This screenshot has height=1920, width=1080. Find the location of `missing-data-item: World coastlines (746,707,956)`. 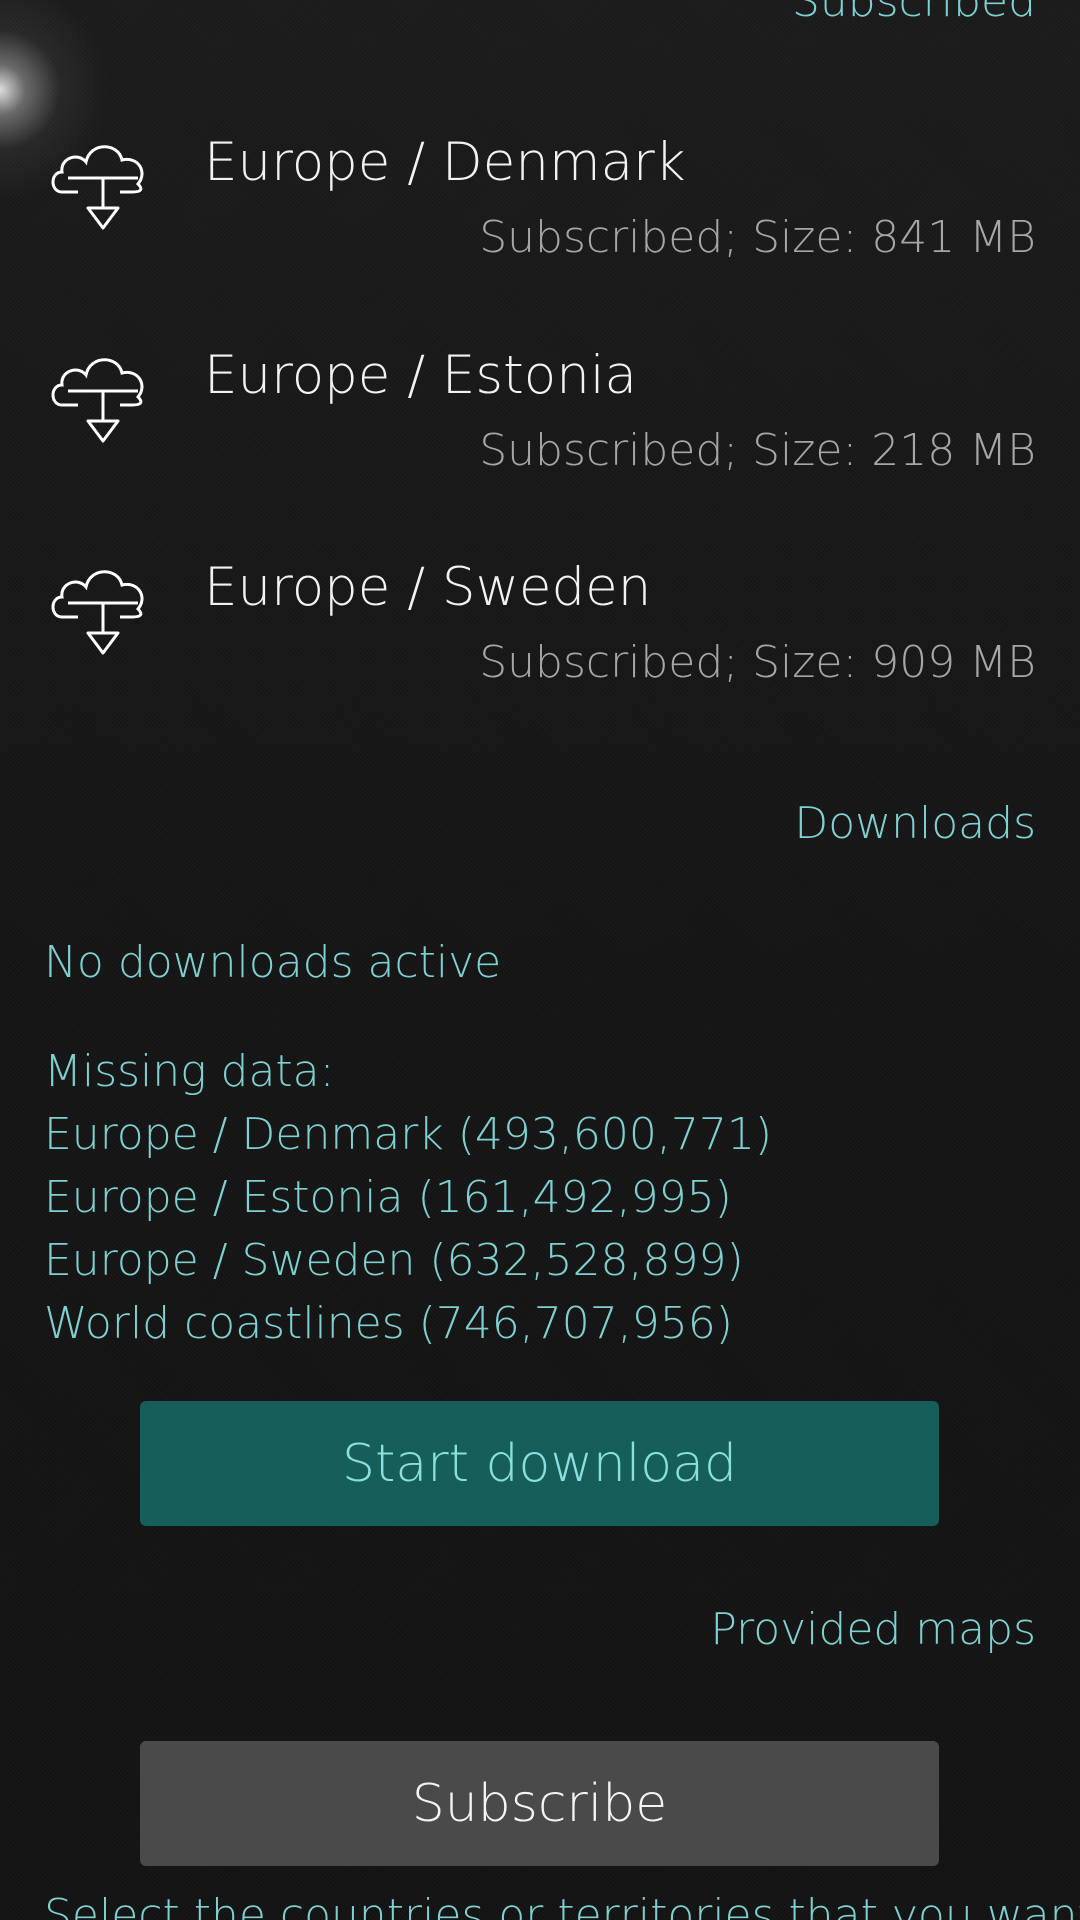

missing-data-item: World coastlines (746,707,956) is located at coordinates (388, 1323).